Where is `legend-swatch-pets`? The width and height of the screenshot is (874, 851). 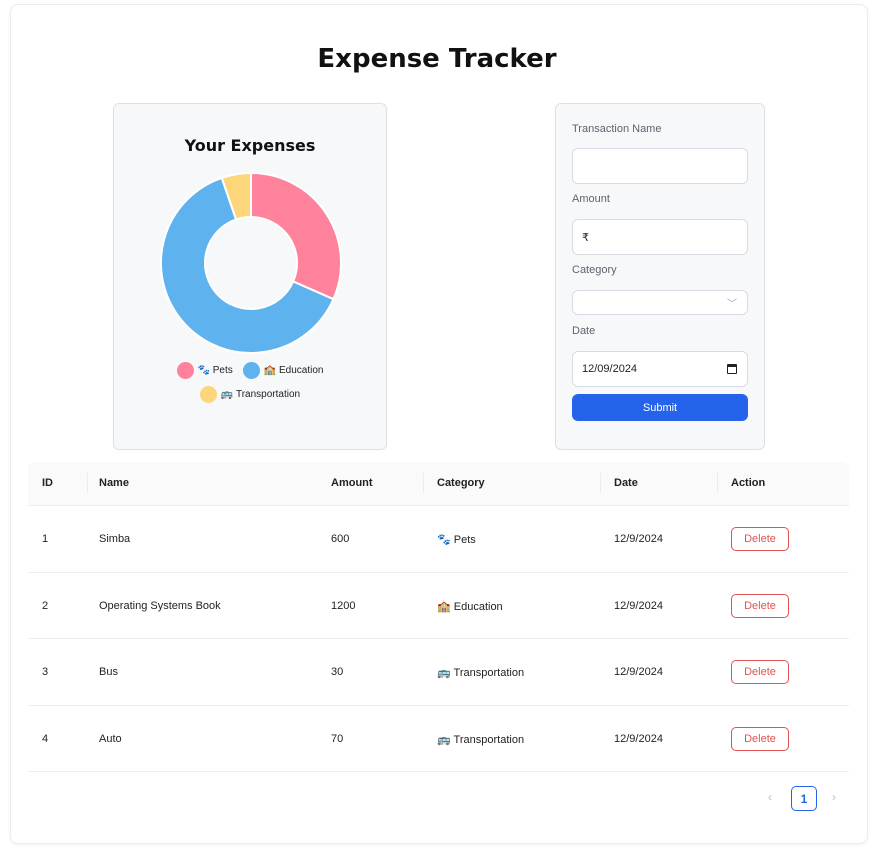
legend-swatch-pets is located at coordinates (185, 370).